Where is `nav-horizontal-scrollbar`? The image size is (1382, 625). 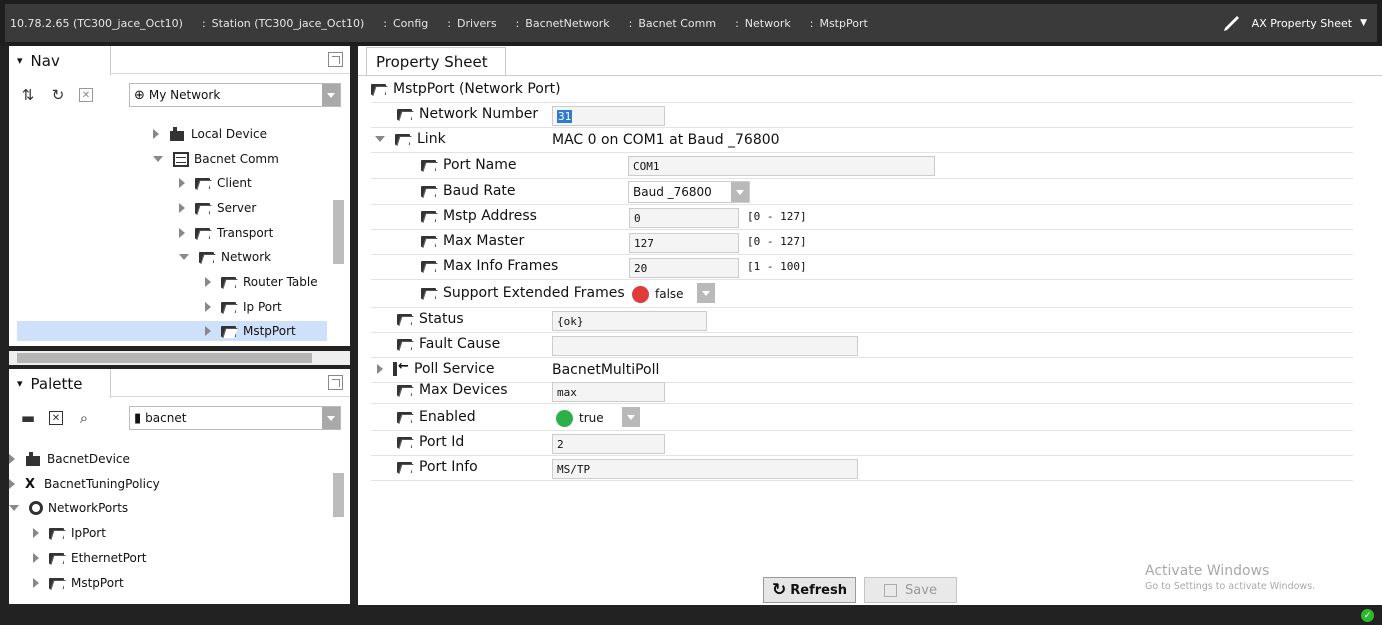
nav-horizontal-scrollbar is located at coordinates (179, 358).